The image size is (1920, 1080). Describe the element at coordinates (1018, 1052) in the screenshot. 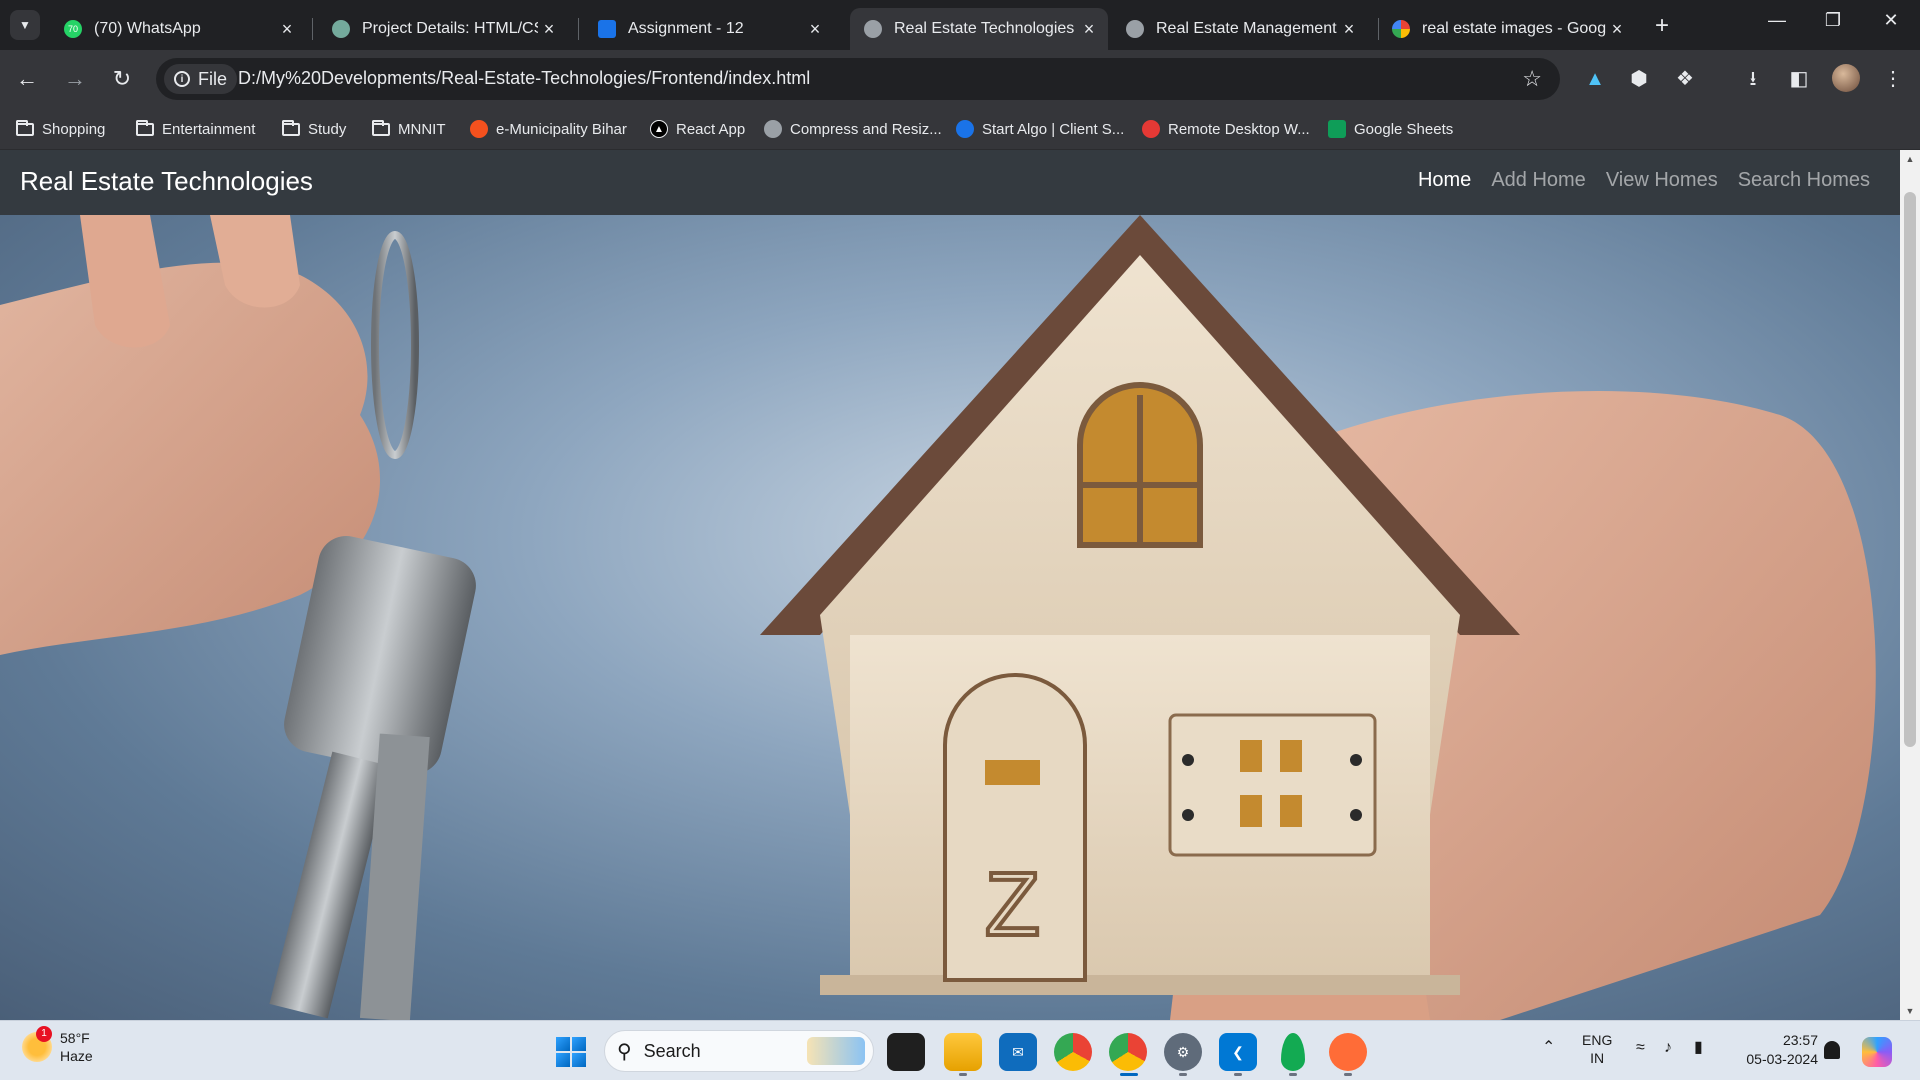

I see `mail-icon: ✉` at that location.